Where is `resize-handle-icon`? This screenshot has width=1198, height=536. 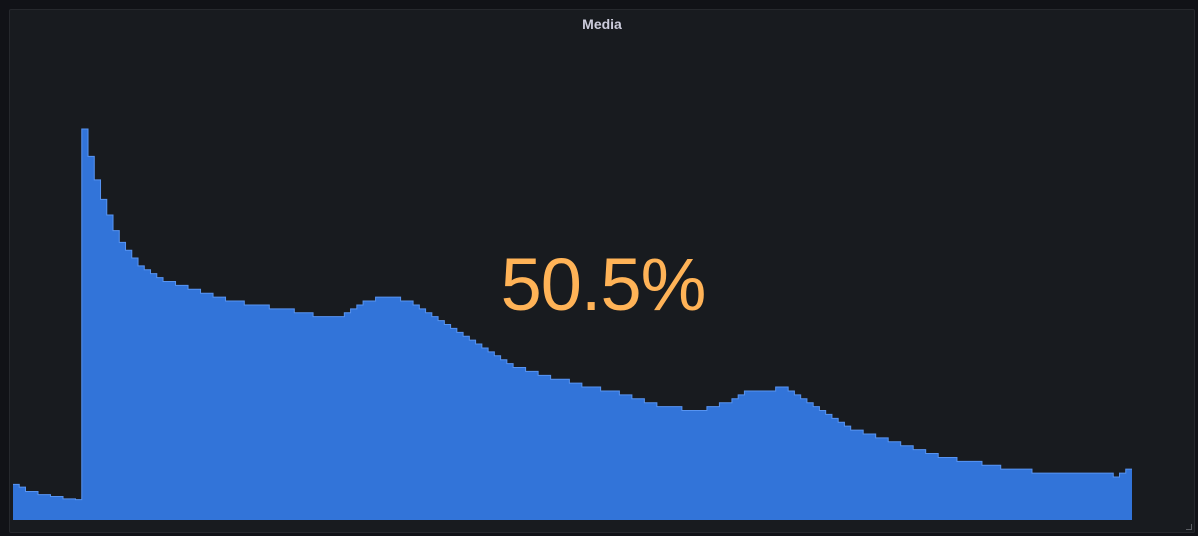 resize-handle-icon is located at coordinates (1189, 527).